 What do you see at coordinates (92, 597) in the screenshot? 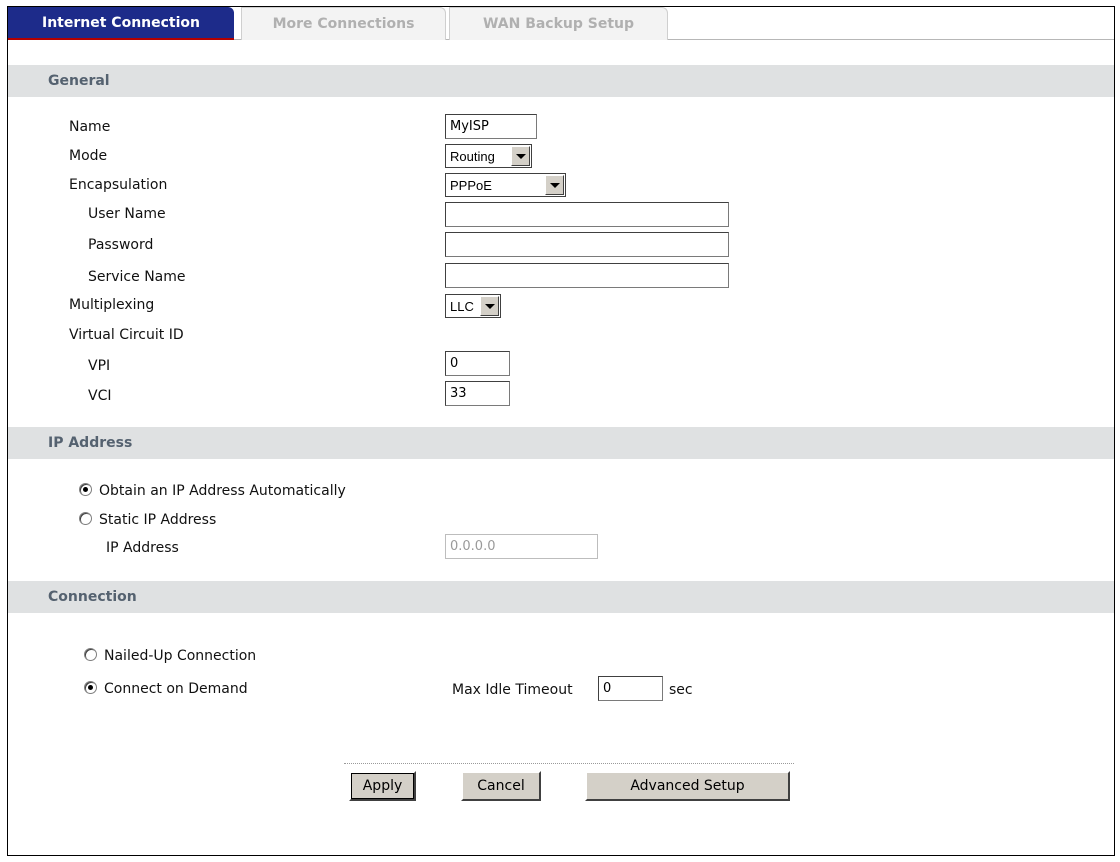
I see `section-connection-title: Connection` at bounding box center [92, 597].